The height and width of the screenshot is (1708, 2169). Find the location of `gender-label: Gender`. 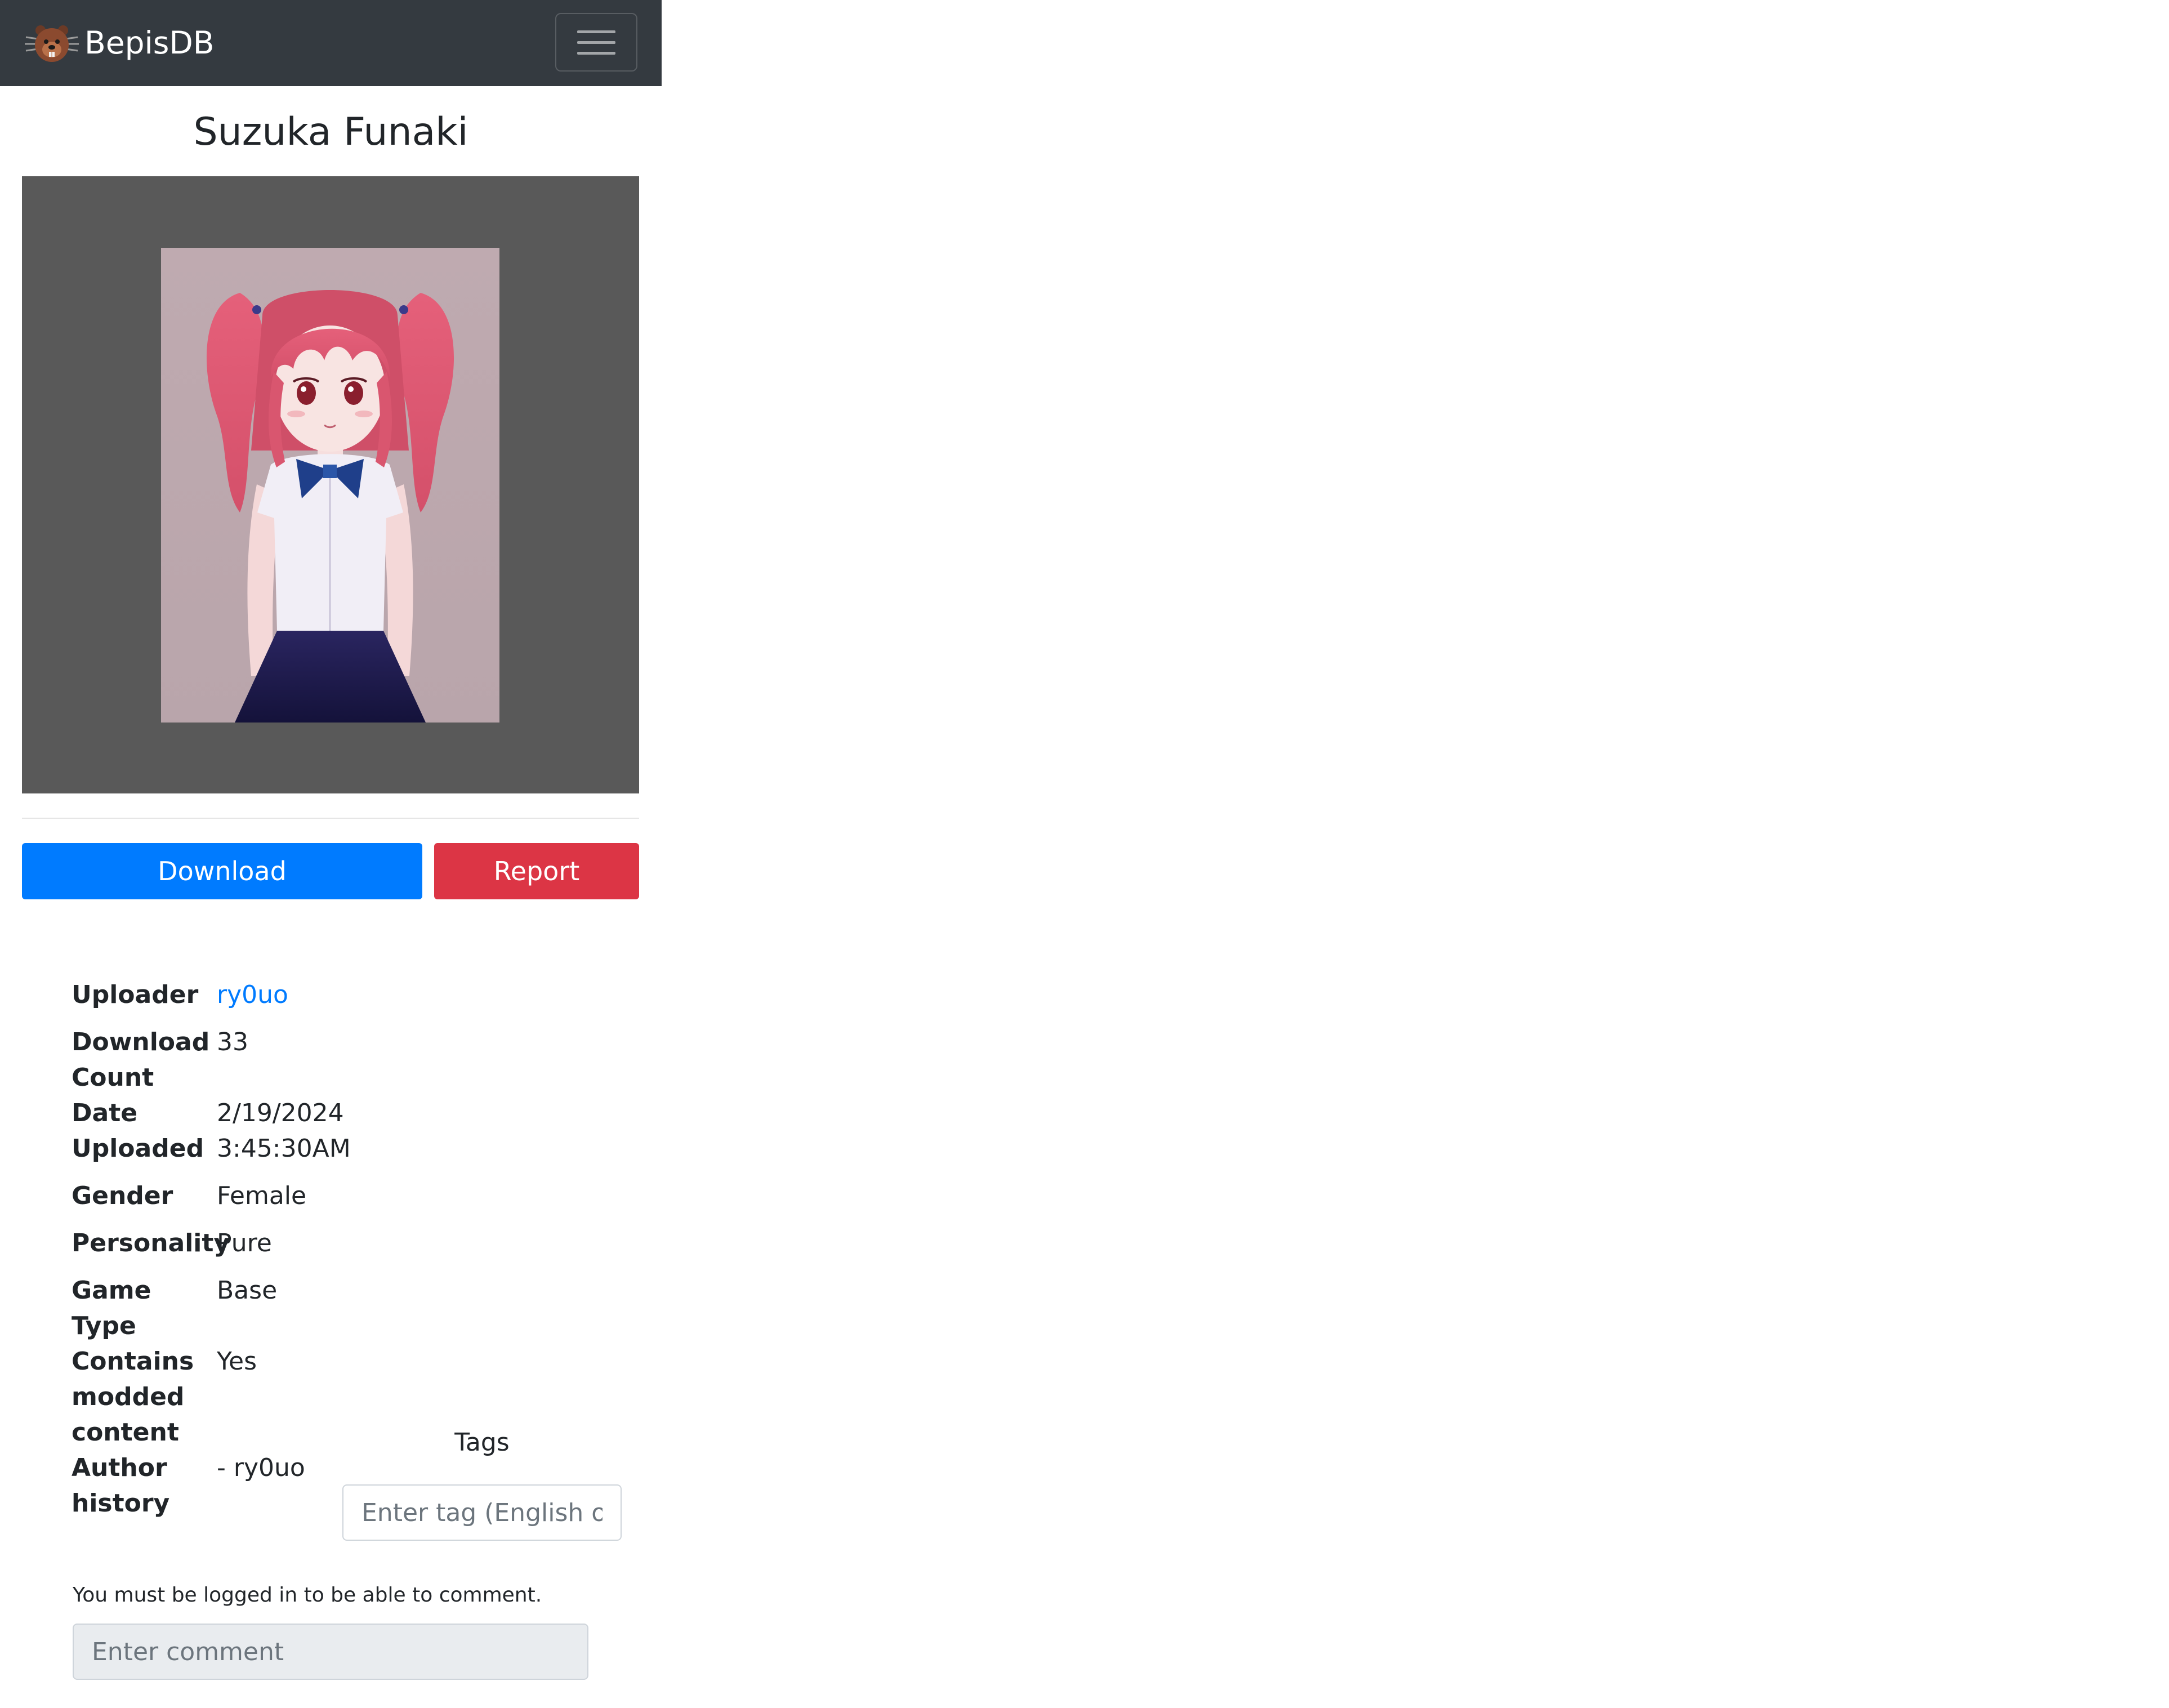

gender-label: Gender is located at coordinates (122, 1195).